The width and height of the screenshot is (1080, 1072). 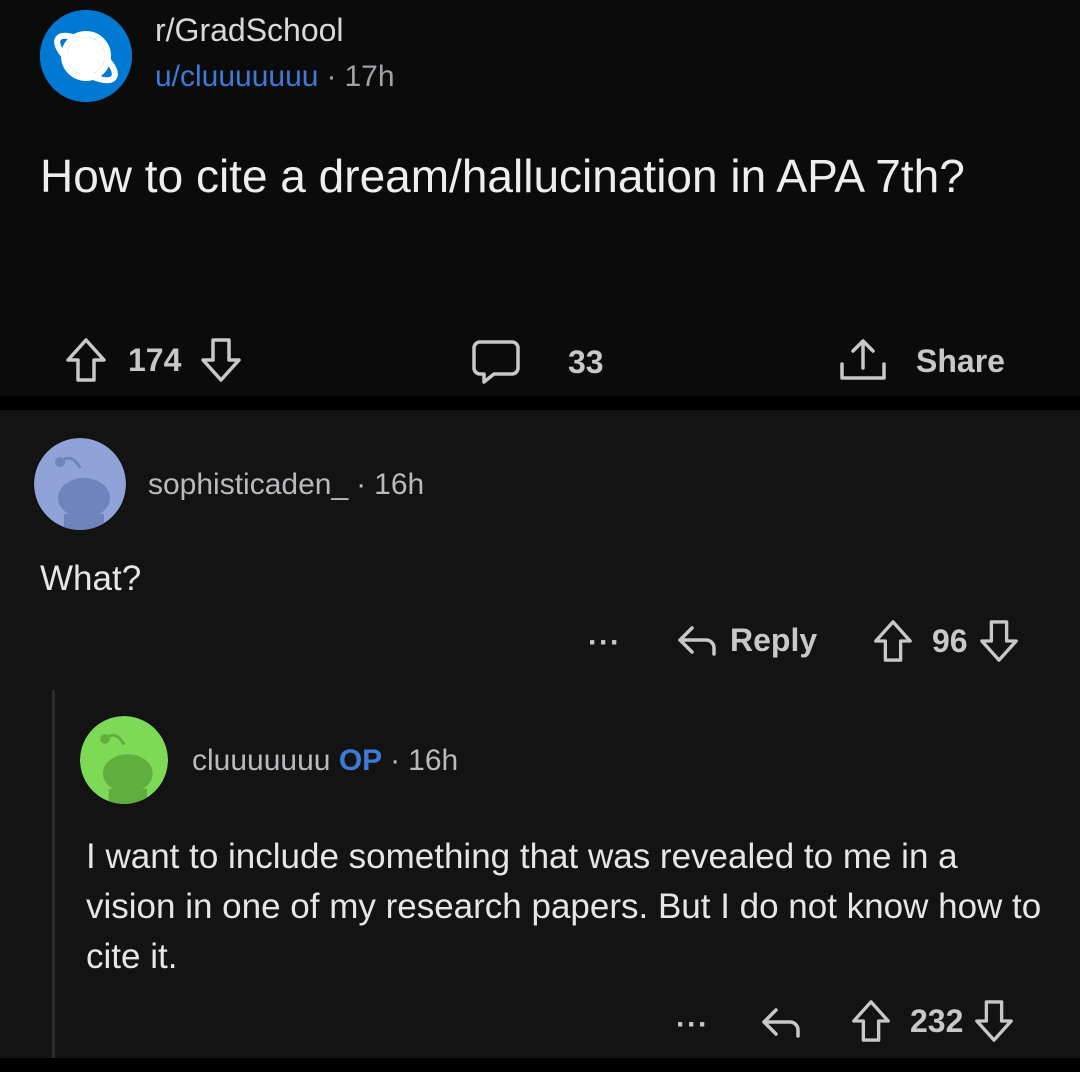 What do you see at coordinates (540, 1065) in the screenshot?
I see `bottom-edge` at bounding box center [540, 1065].